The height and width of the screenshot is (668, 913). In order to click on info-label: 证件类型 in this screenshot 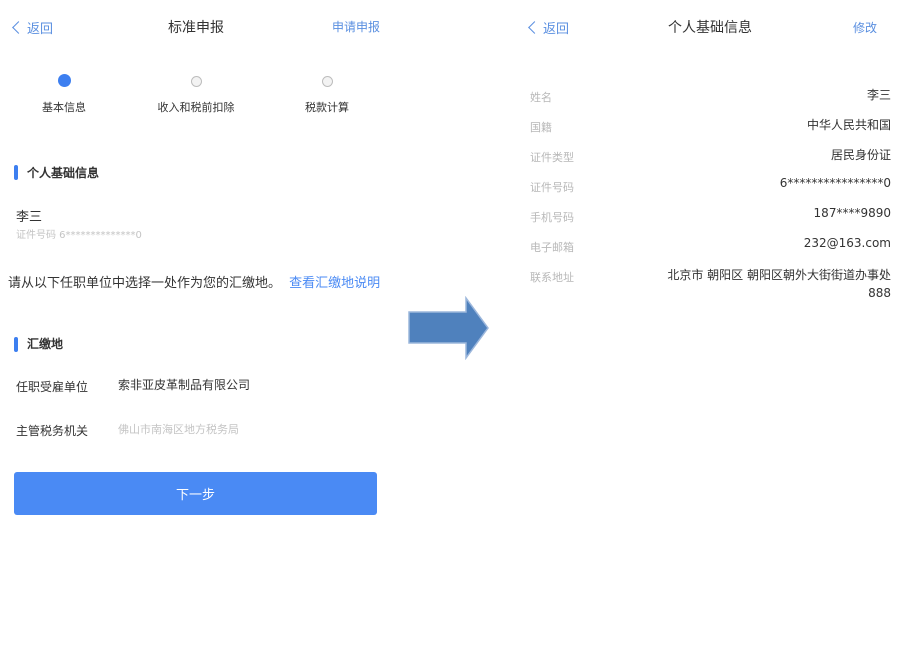, I will do `click(552, 157)`.